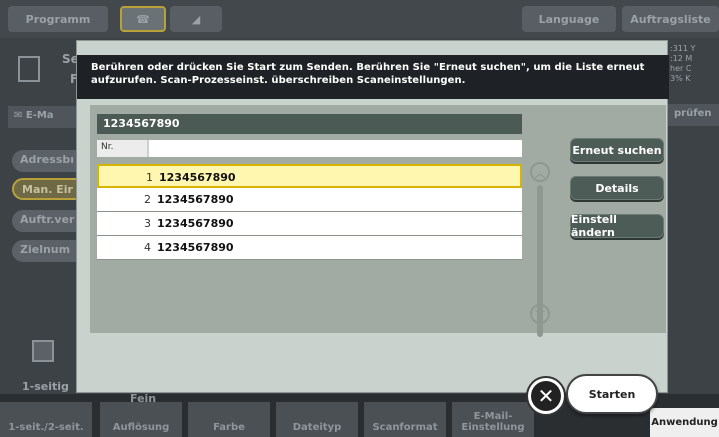 Image resolution: width=719 pixels, height=437 pixels. Describe the element at coordinates (229, 419) in the screenshot. I see `tab-farbe: Farbe` at that location.